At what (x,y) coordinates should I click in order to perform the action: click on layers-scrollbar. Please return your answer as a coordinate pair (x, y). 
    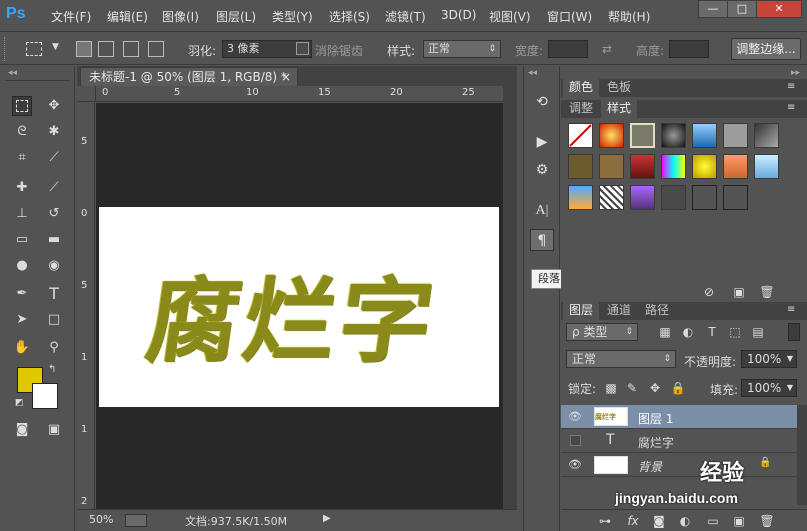
    Looking at the image, I should click on (802, 455).